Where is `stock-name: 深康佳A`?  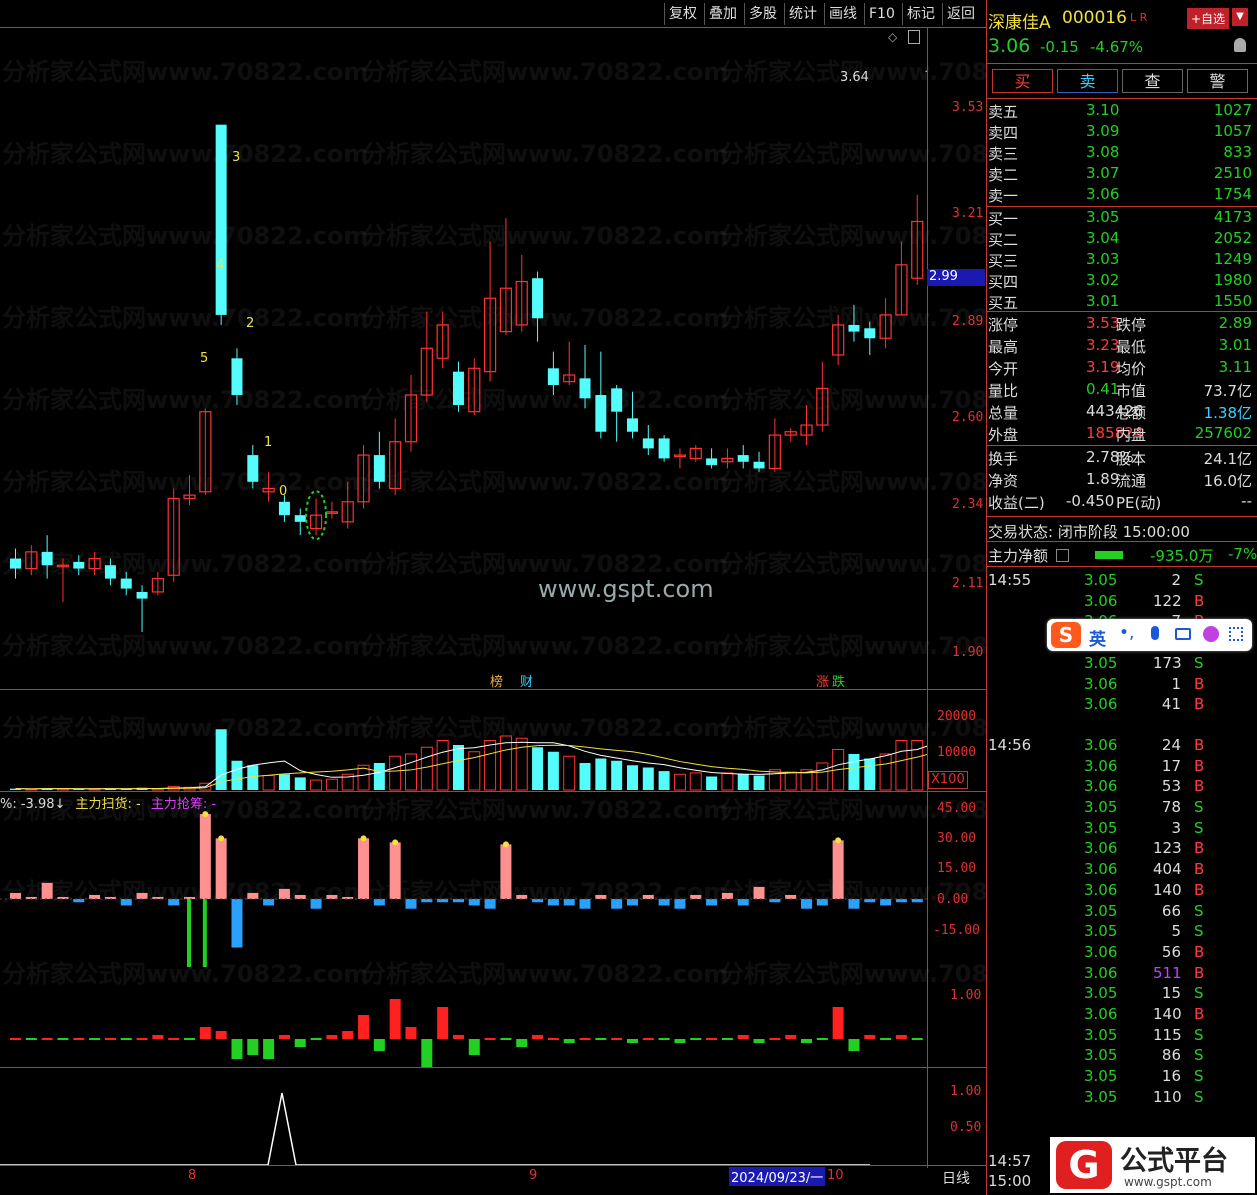 stock-name: 深康佳A is located at coordinates (1019, 23).